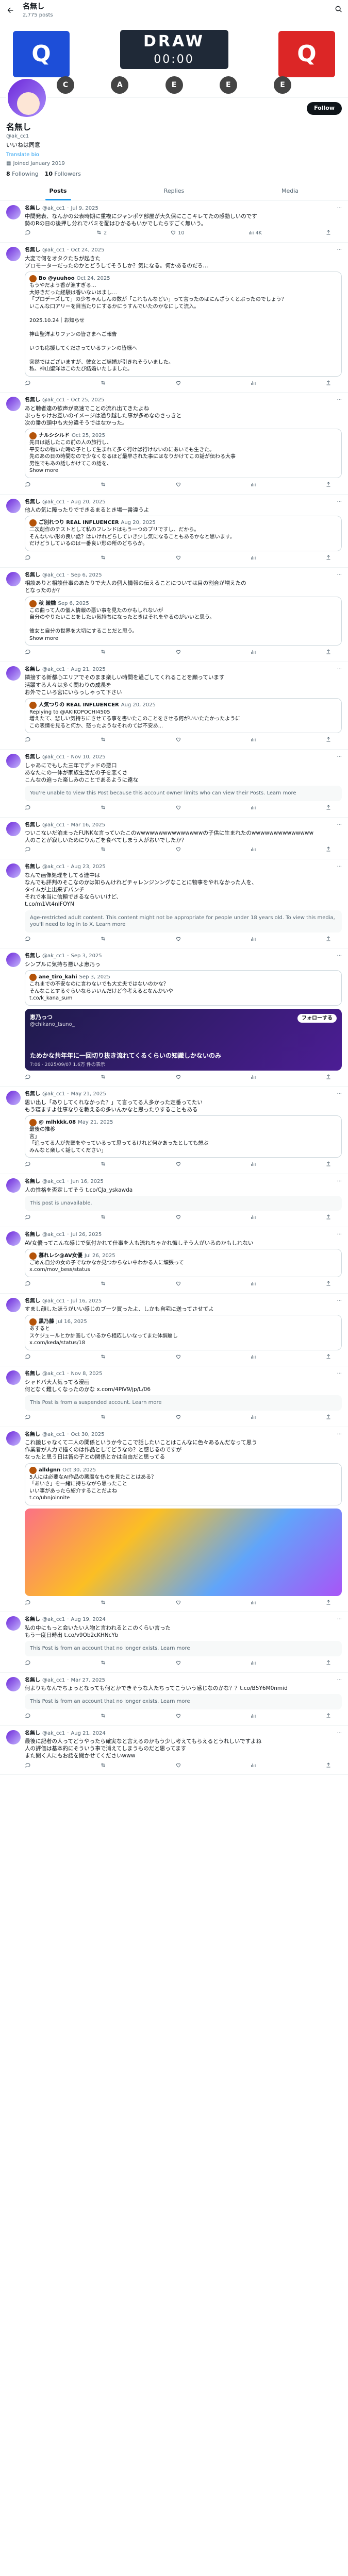 This screenshot has width=348, height=2576. What do you see at coordinates (88, 757) in the screenshot?
I see `tweet-date: Nov 10, 2025` at bounding box center [88, 757].